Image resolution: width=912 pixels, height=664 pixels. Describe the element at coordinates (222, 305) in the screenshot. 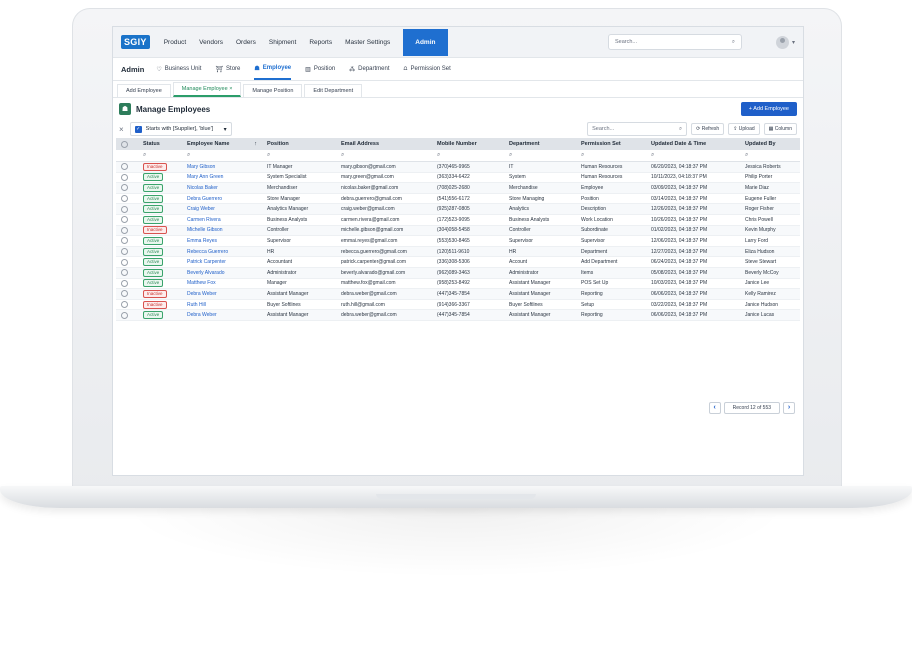

I see `cell-employee-name: Ruth Hill` at that location.